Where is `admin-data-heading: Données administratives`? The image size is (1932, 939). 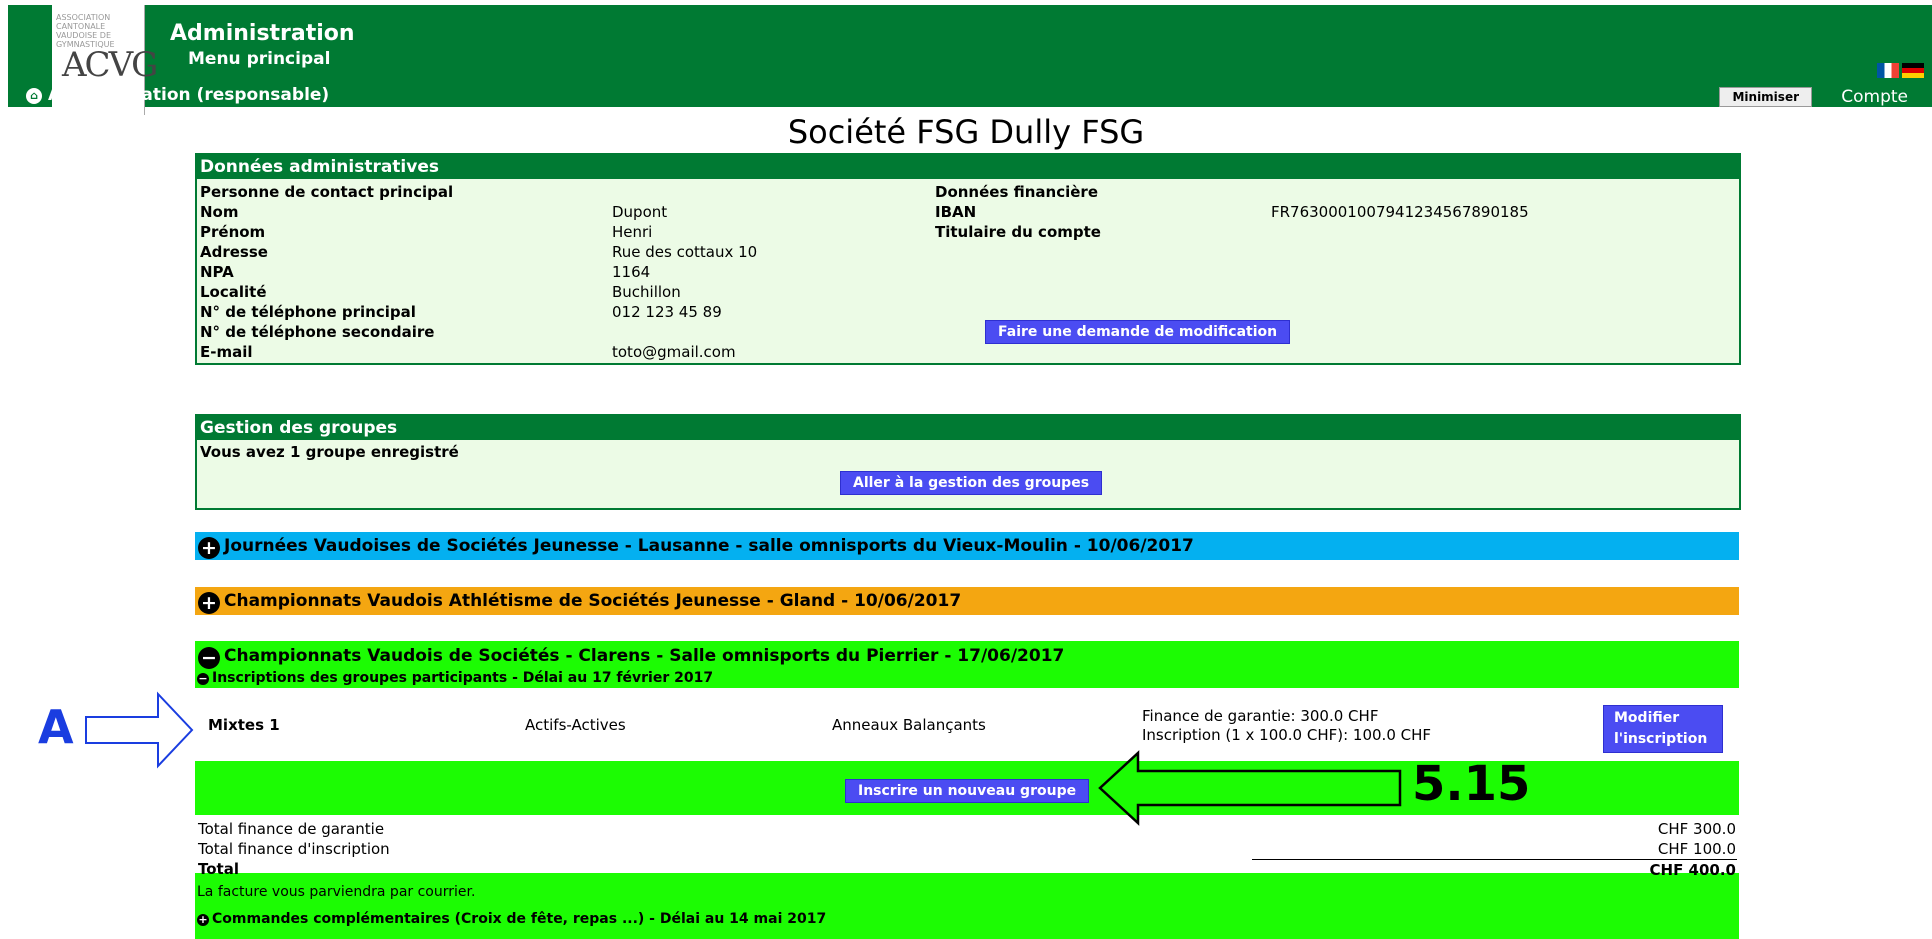
admin-data-heading: Données administratives is located at coordinates (968, 167).